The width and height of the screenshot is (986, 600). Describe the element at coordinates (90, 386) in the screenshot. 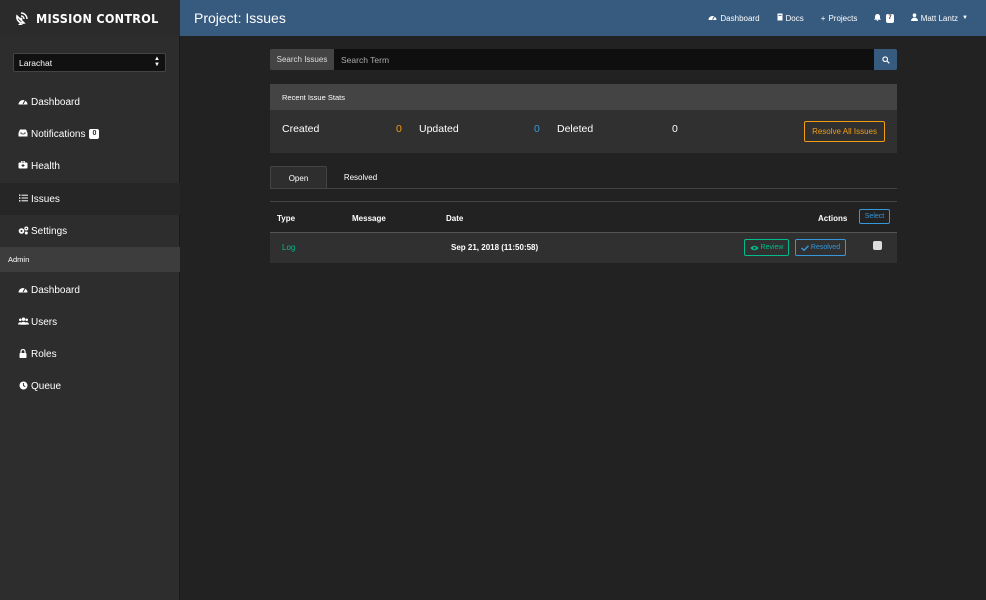

I see `sidebar-item-queue: Queue` at that location.